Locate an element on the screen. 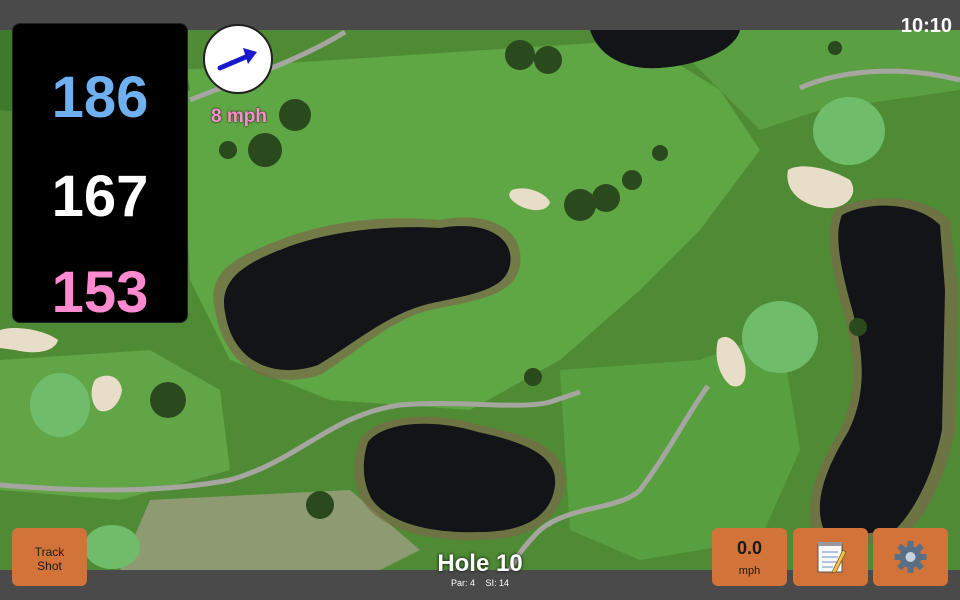 This screenshot has height=600, width=960. wind-direction-dial is located at coordinates (238, 59).